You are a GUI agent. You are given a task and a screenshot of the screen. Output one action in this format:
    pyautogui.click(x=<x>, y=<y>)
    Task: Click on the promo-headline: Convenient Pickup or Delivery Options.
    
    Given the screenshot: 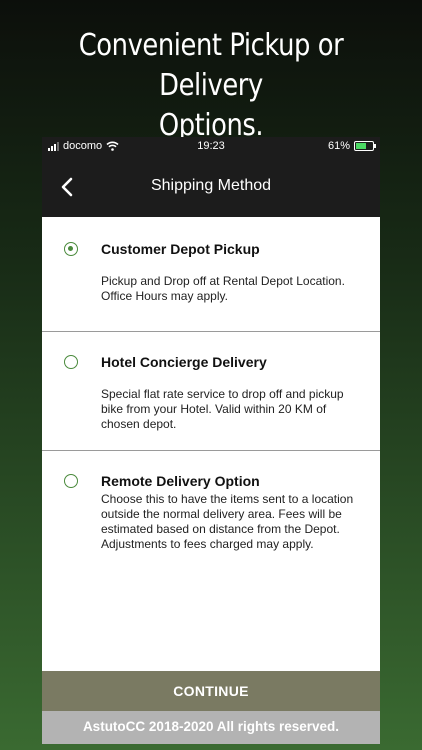 What is the action you would take?
    pyautogui.click(x=211, y=86)
    